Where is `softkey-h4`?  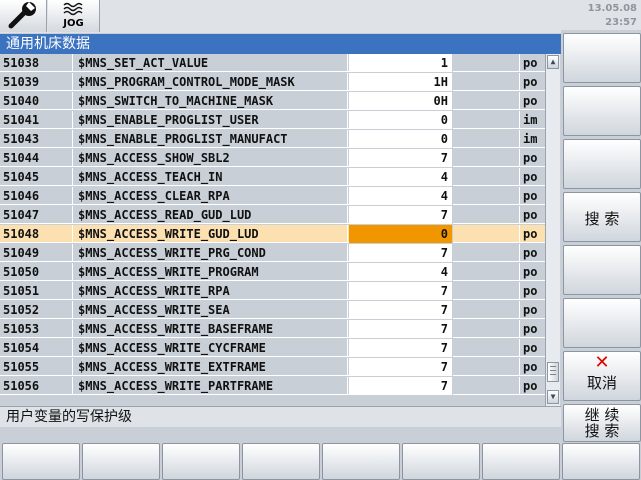
softkey-h4 is located at coordinates (281, 461).